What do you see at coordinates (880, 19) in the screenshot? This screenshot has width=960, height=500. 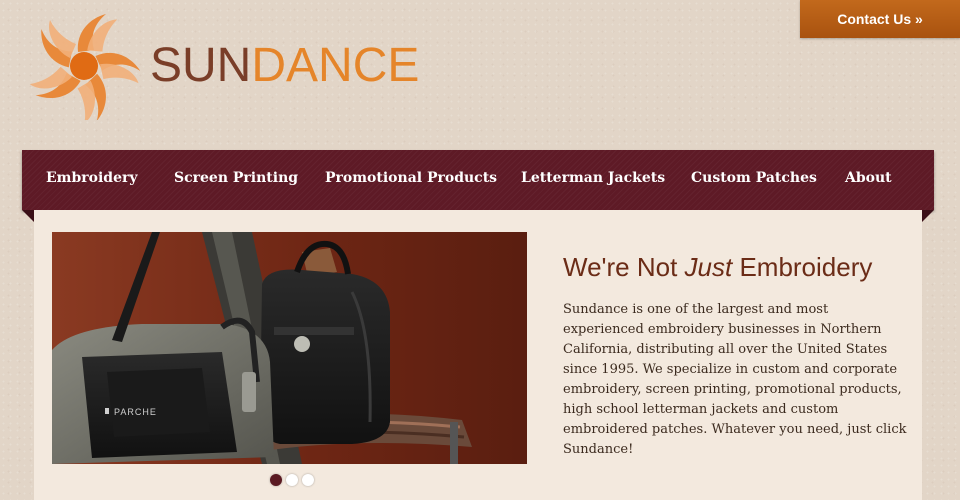 I see `contact-us-button: Contact Us »` at bounding box center [880, 19].